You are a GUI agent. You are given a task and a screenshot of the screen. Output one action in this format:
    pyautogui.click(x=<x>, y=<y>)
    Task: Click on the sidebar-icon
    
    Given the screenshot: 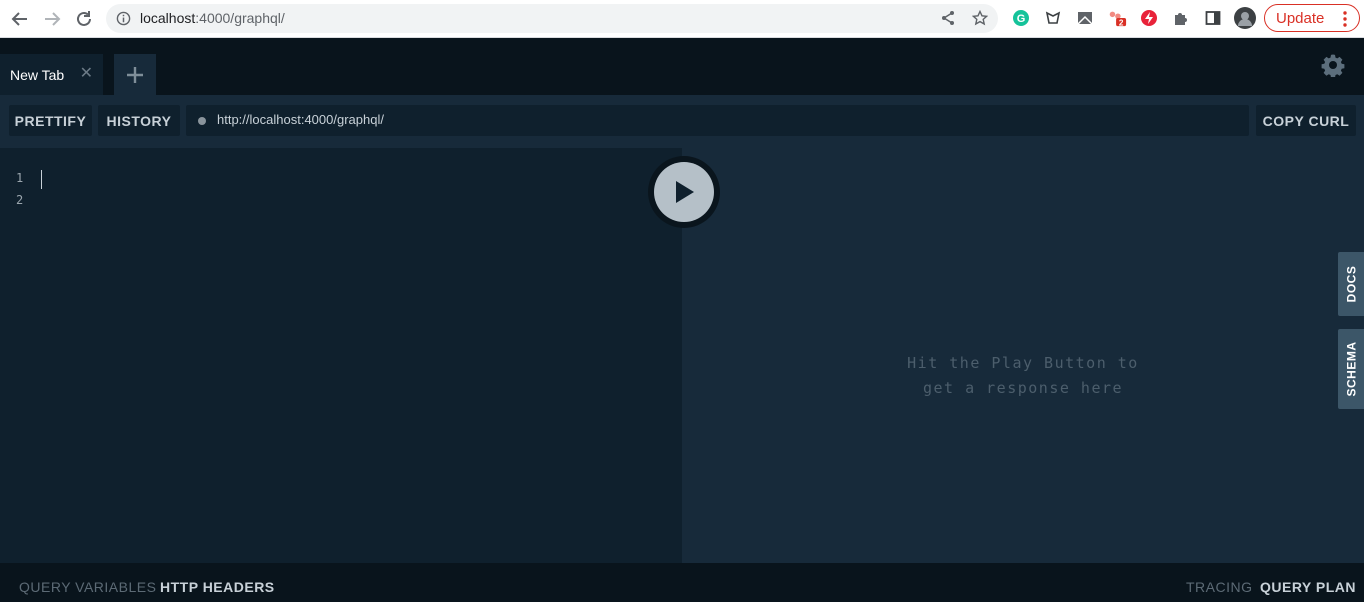 What is the action you would take?
    pyautogui.click(x=1213, y=18)
    